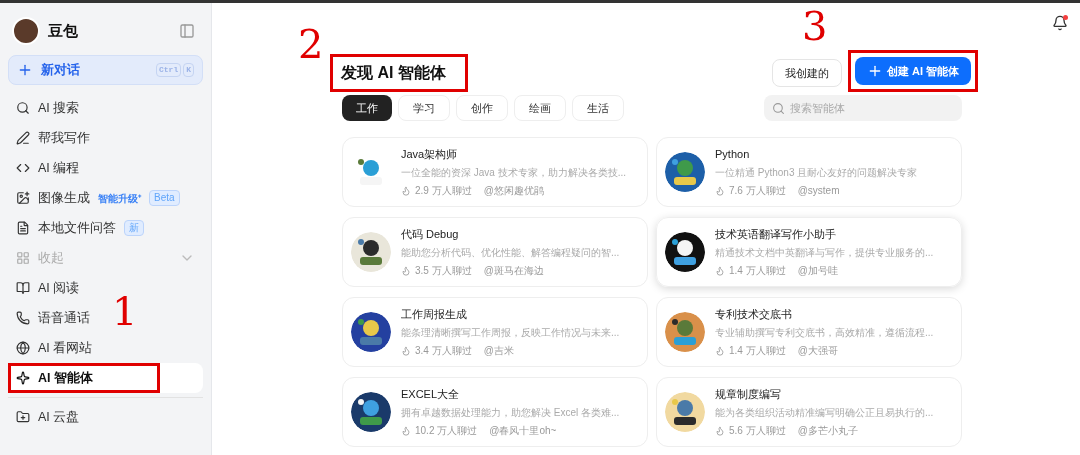  I want to click on agent-name: 规章制度编写, so click(748, 394).